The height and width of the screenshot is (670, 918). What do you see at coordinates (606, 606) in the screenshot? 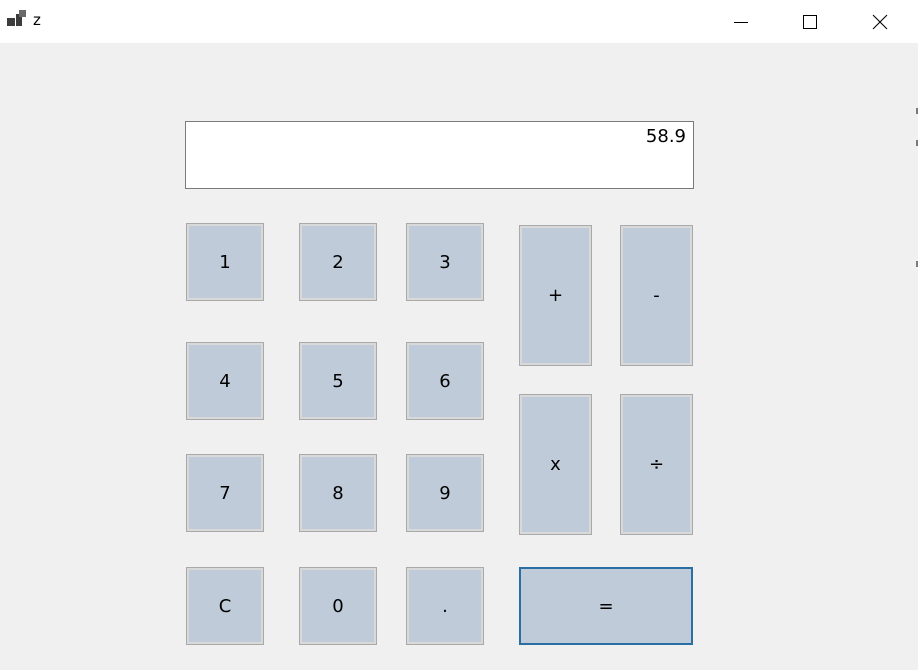
I see `equals-button: =` at bounding box center [606, 606].